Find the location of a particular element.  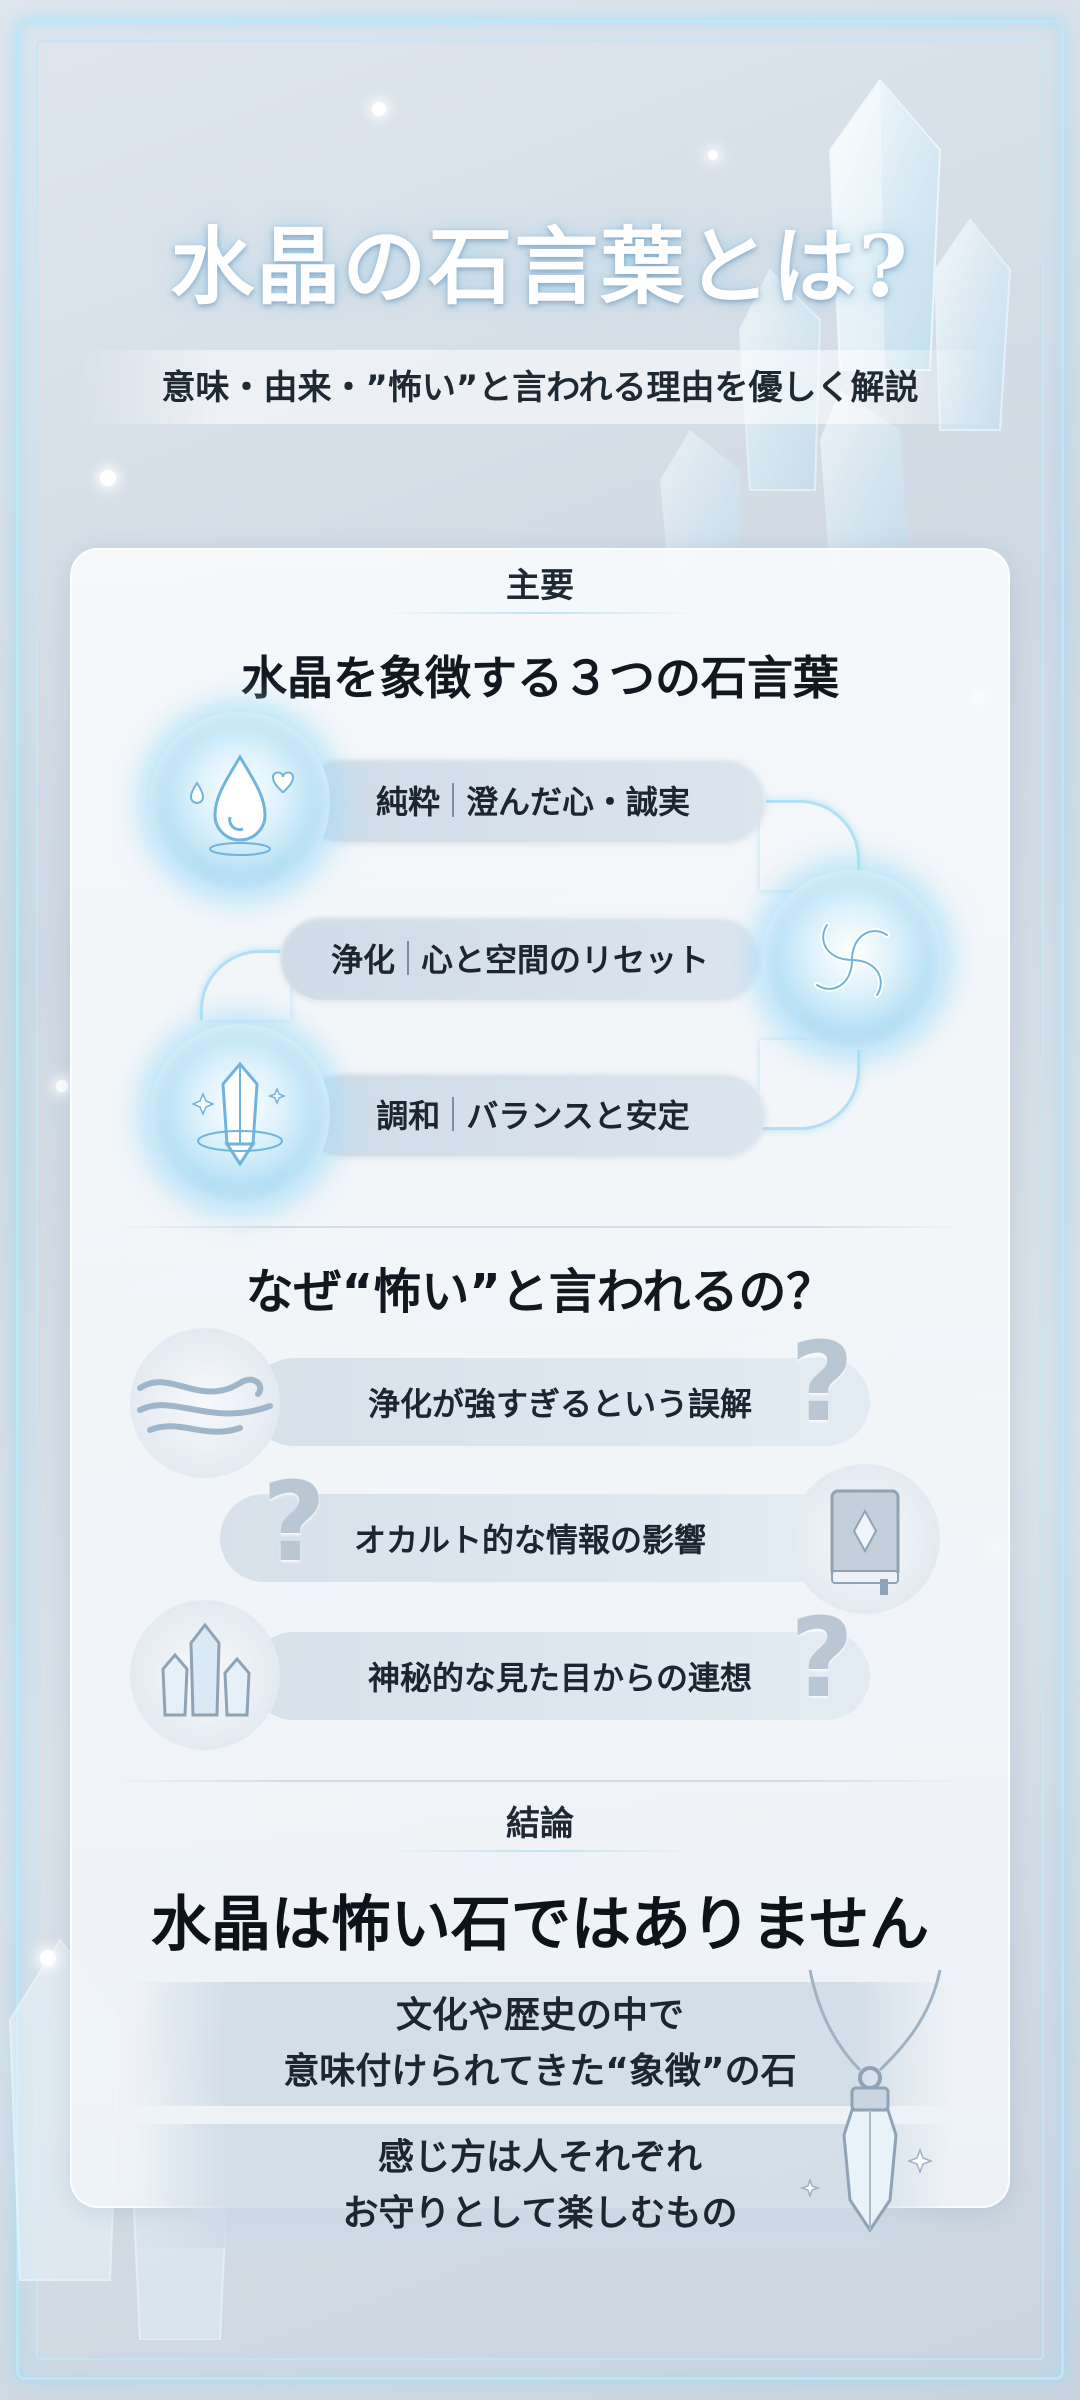

page-title: 水晶の石言葉とは? is located at coordinates (540, 266).